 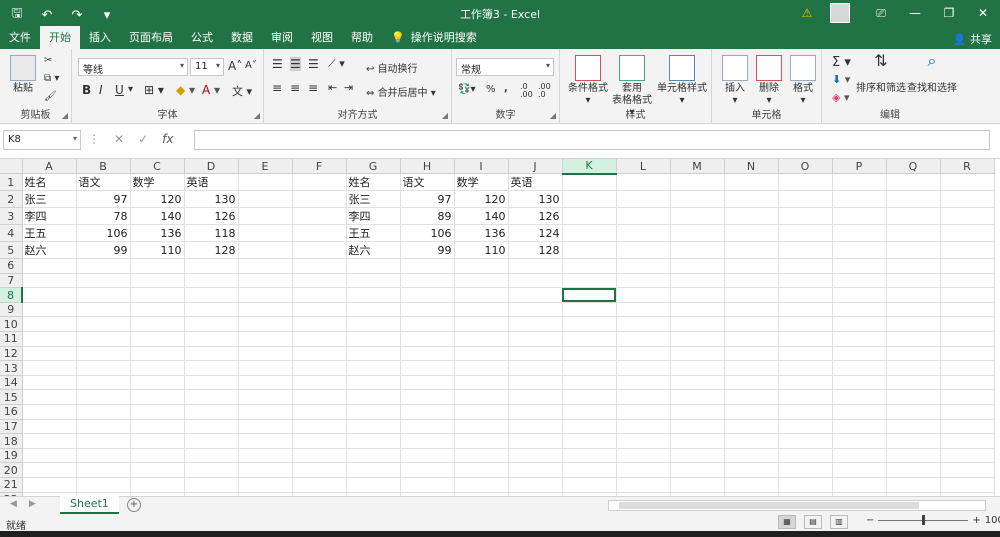 What do you see at coordinates (505, 67) in the screenshot?
I see `number-format-select: 常规 ▾` at bounding box center [505, 67].